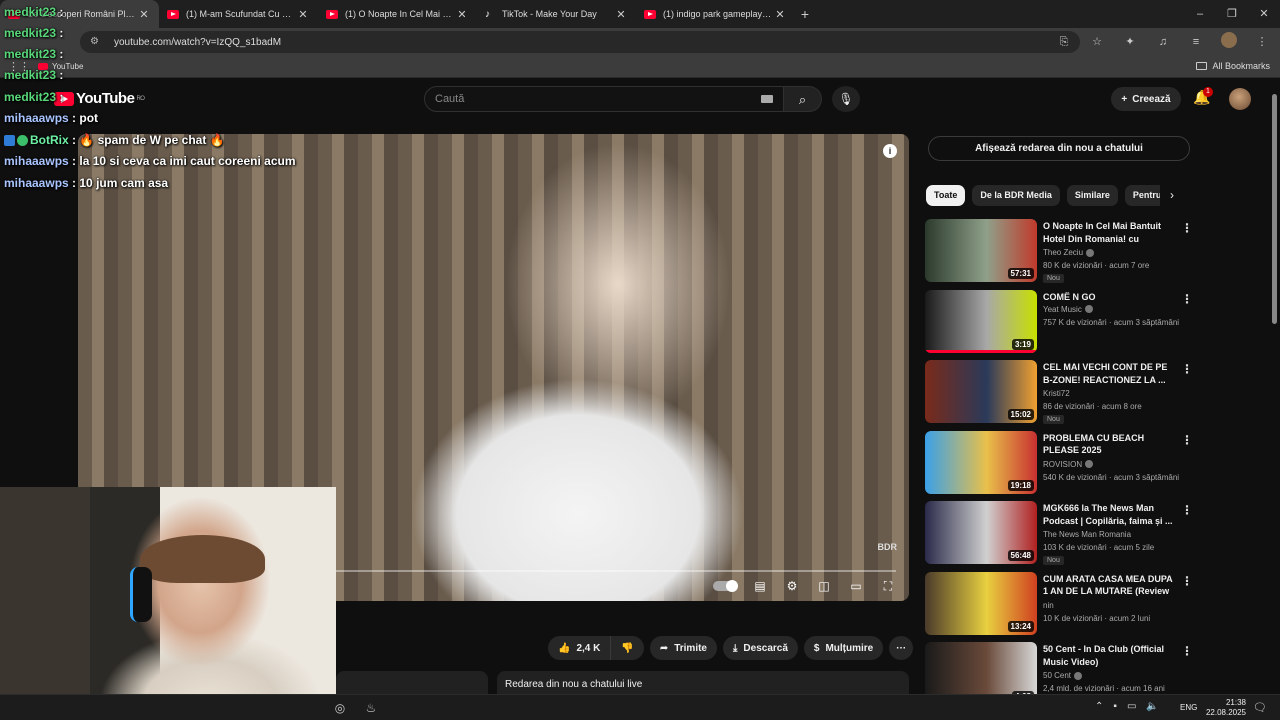 The width and height of the screenshot is (1280, 720). I want to click on download-button: ⤓ Descarcă, so click(760, 648).